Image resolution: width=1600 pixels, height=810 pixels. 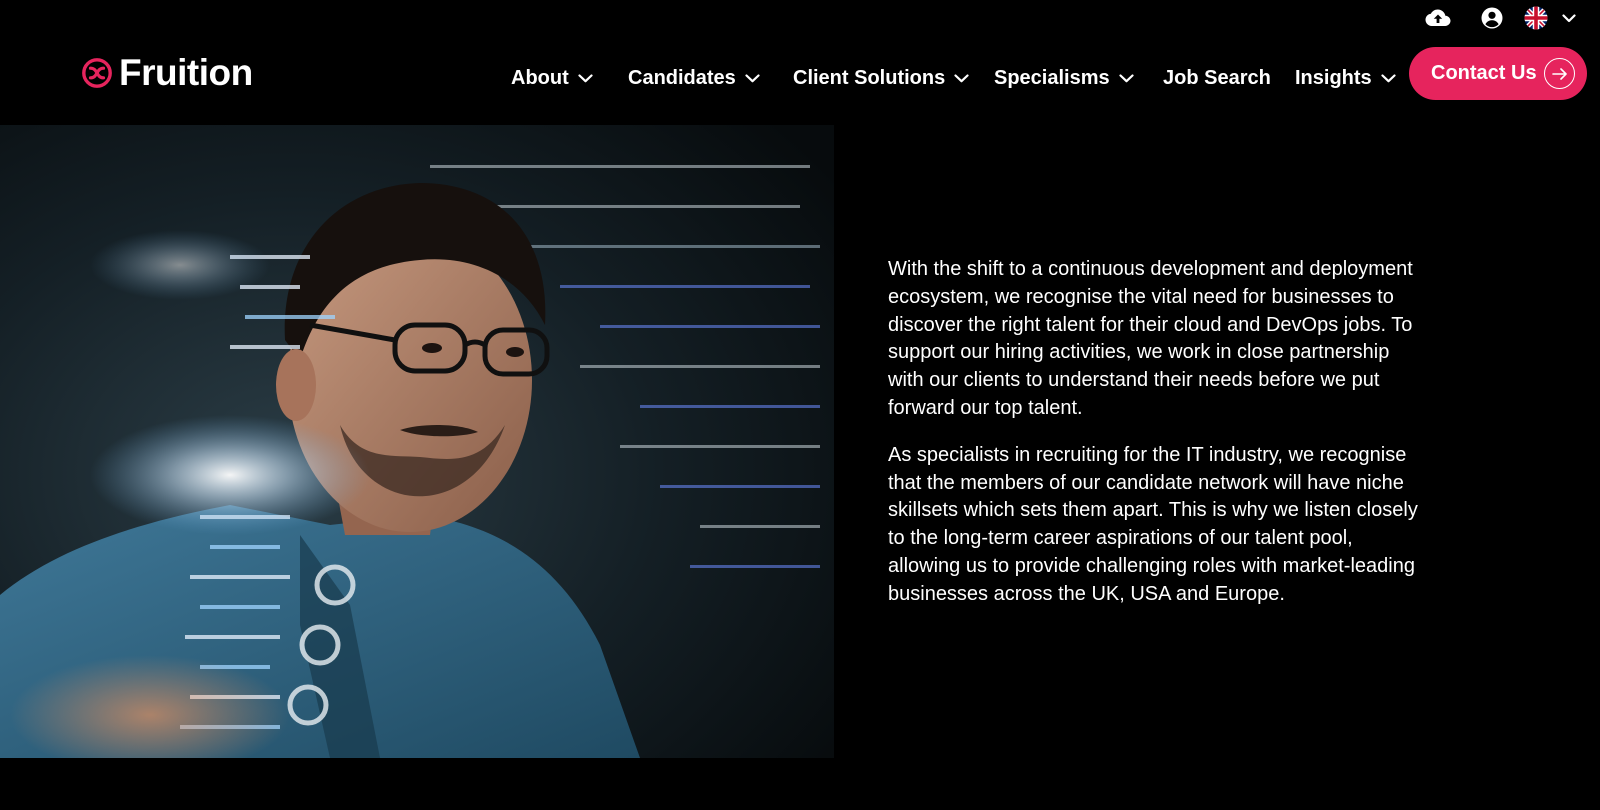 What do you see at coordinates (1492, 18) in the screenshot?
I see `account-icon` at bounding box center [1492, 18].